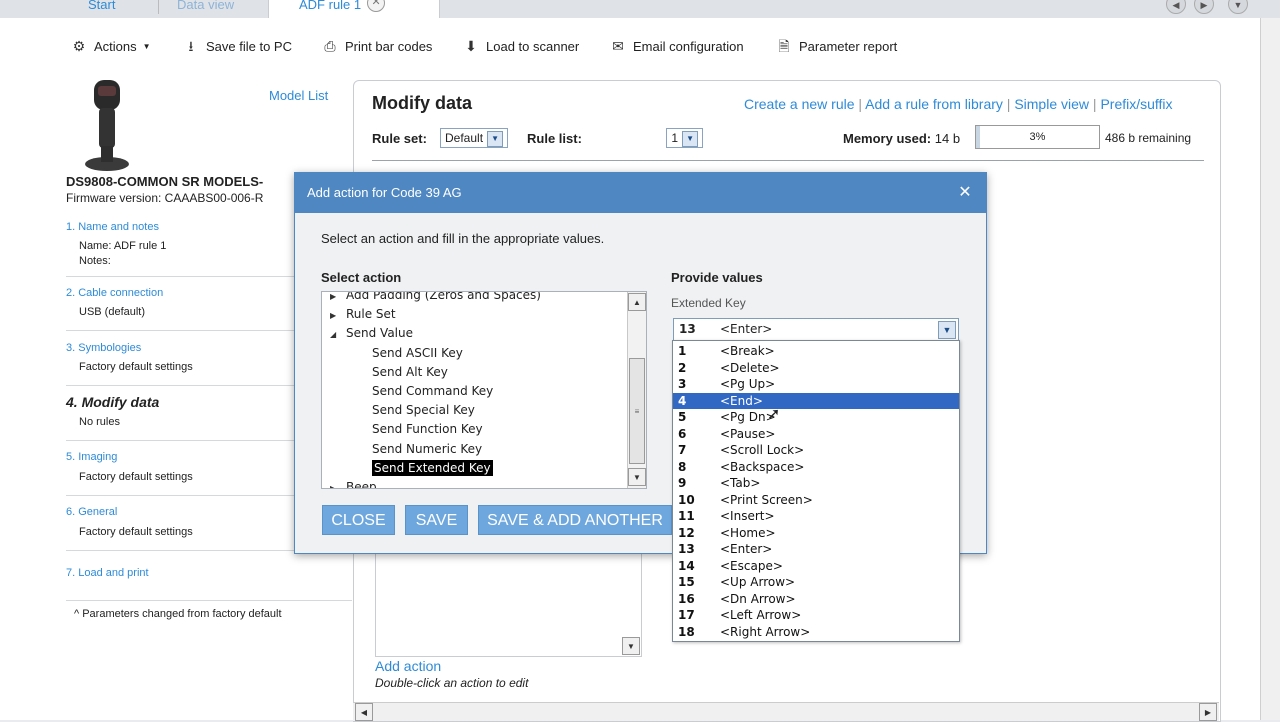  What do you see at coordinates (410, 372) in the screenshot?
I see `tree-item: Send Alt Key` at bounding box center [410, 372].